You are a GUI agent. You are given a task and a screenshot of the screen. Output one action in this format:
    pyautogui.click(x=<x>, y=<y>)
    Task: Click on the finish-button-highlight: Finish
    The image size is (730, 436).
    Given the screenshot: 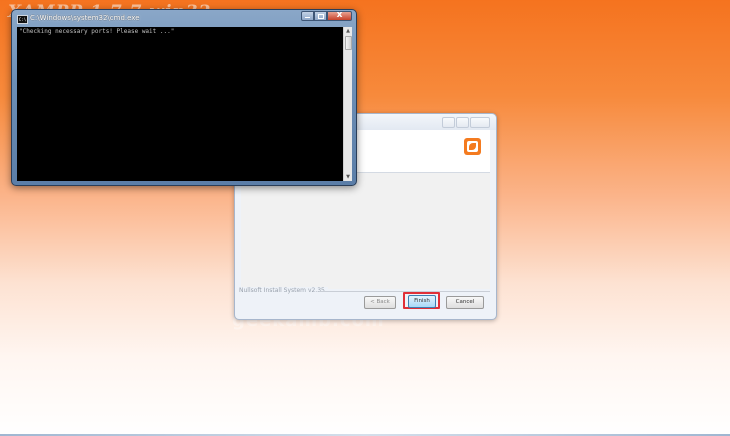 What is the action you would take?
    pyautogui.click(x=421, y=300)
    